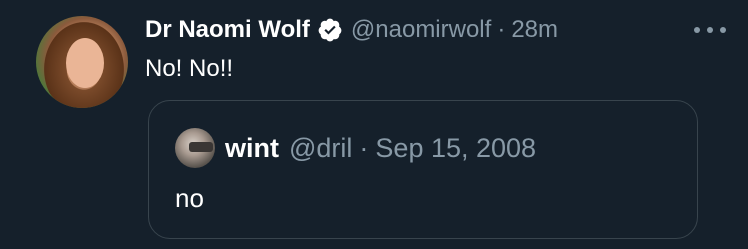  Describe the element at coordinates (189, 68) in the screenshot. I see `tweet-text: No! No!!` at that location.